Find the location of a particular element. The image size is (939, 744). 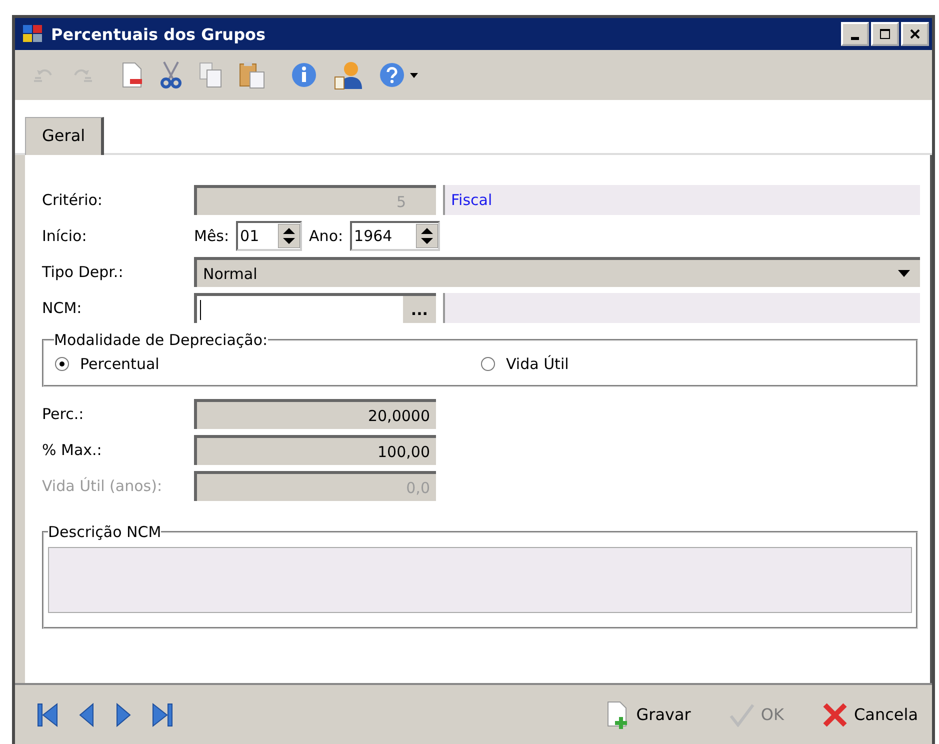

tab: Geral is located at coordinates (64, 136).